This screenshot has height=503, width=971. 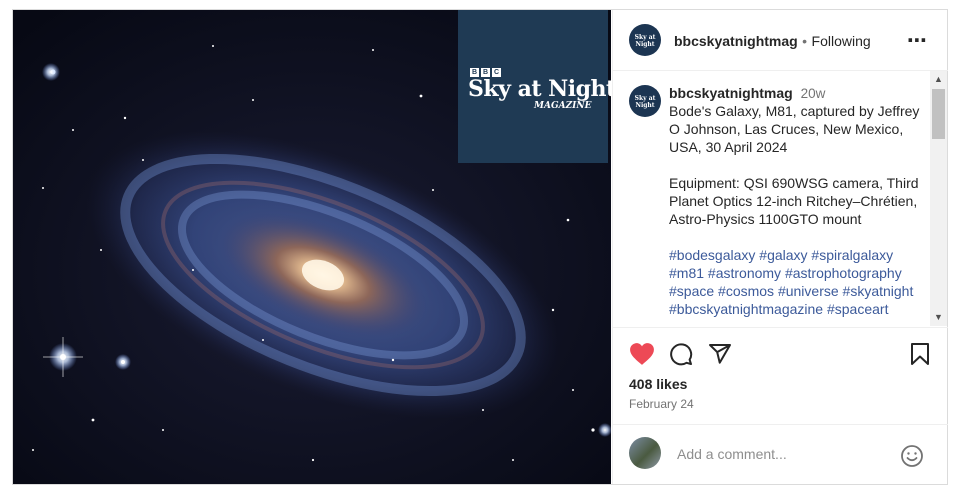 I want to click on caption-username: bbcskyatnightmag, so click(x=731, y=93).